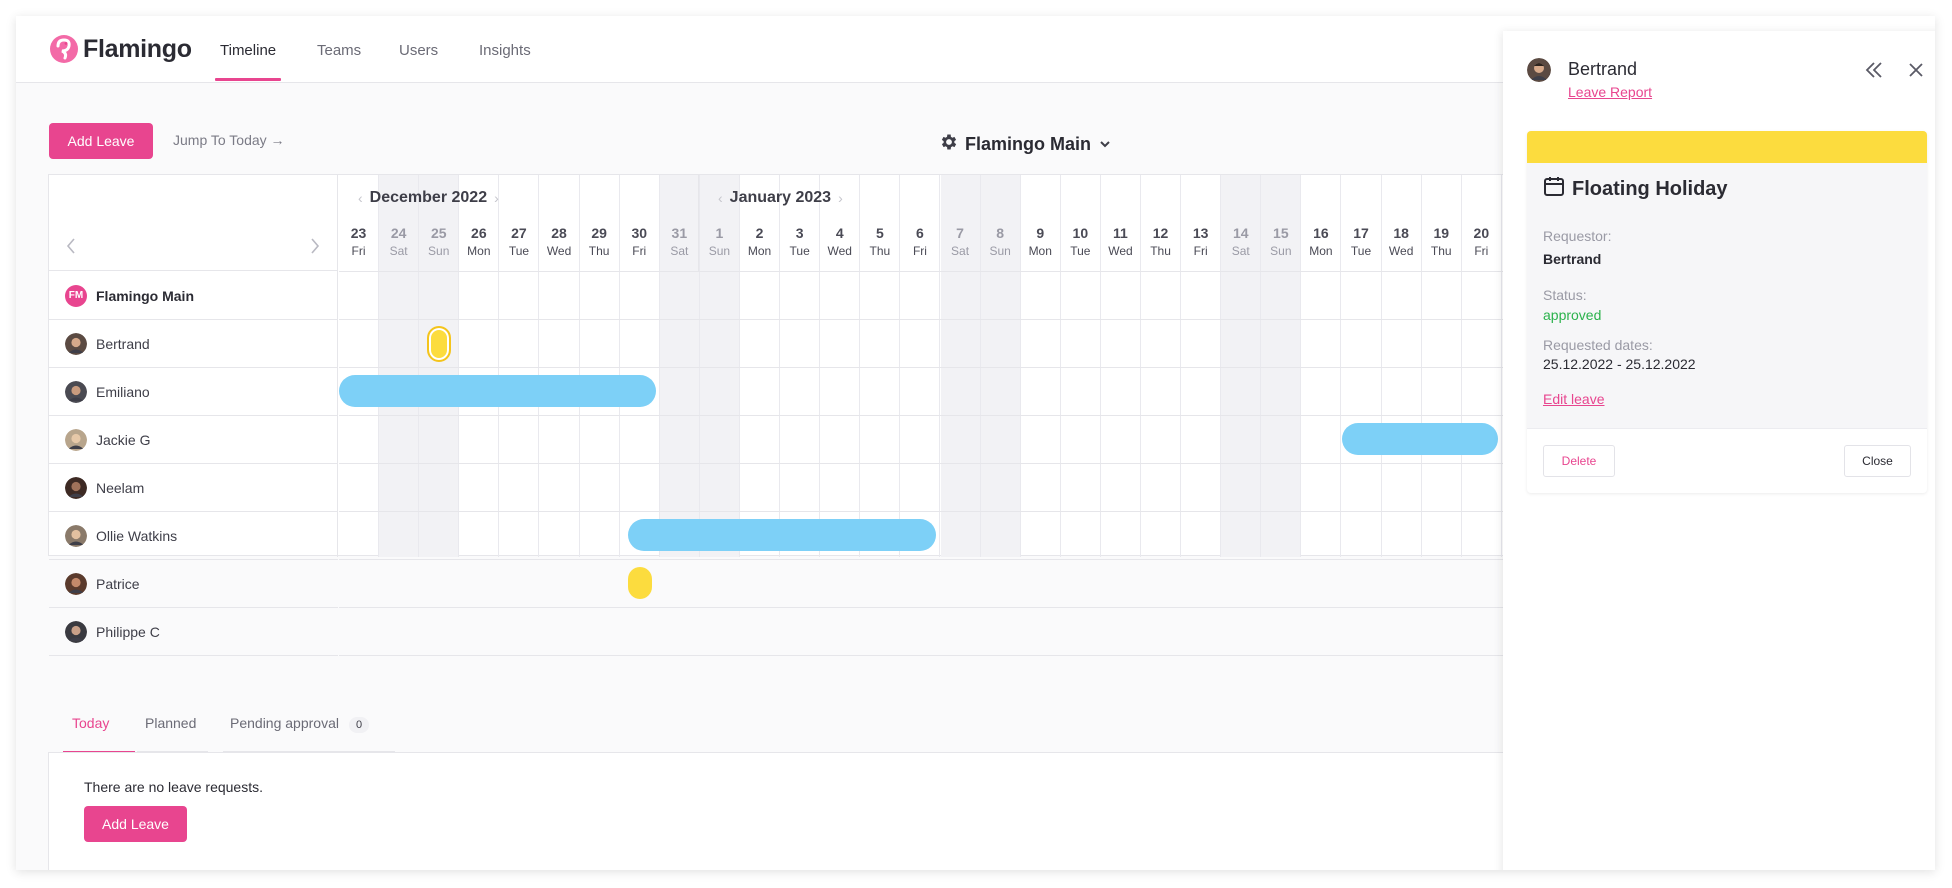 This screenshot has height=888, width=1952. I want to click on close-icon, so click(1916, 72).